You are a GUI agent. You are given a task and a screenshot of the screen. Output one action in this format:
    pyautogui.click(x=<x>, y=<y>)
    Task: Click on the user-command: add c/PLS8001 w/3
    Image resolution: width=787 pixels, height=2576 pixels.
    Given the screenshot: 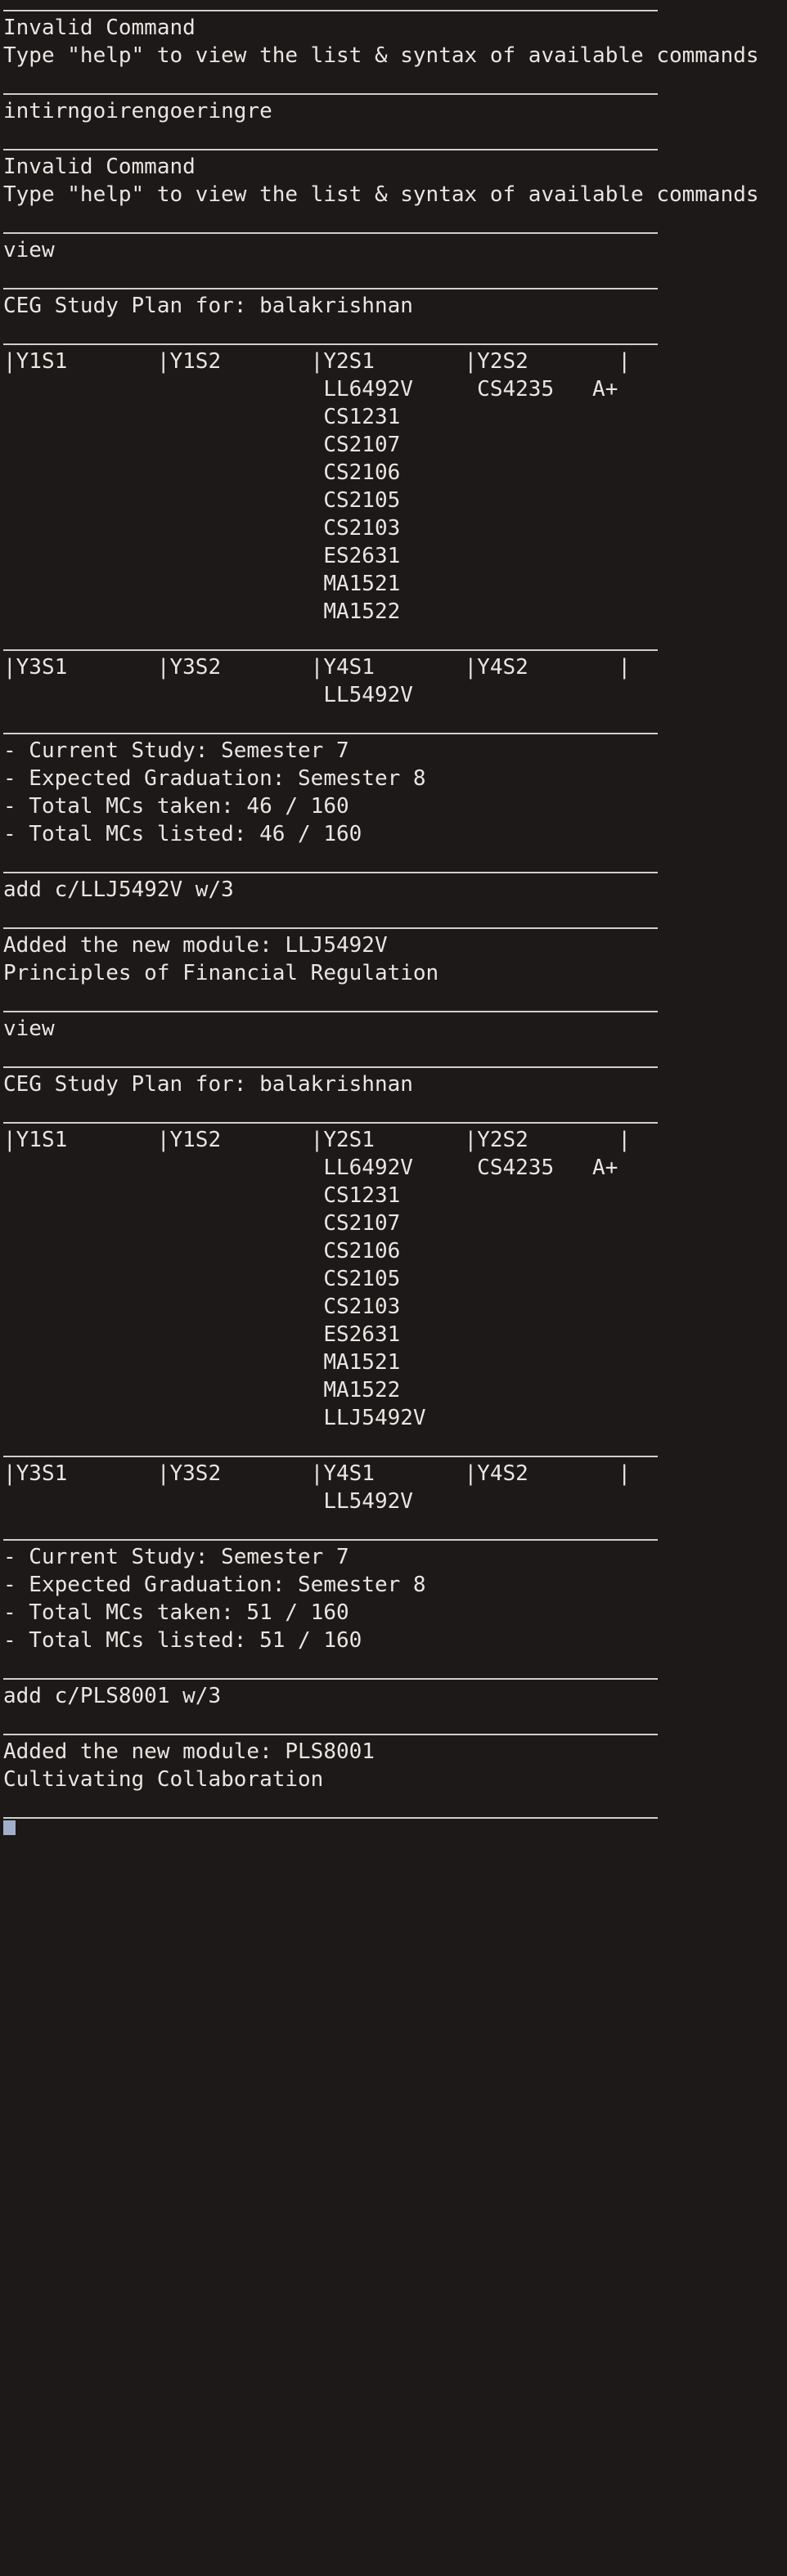 What is the action you would take?
    pyautogui.click(x=113, y=1696)
    